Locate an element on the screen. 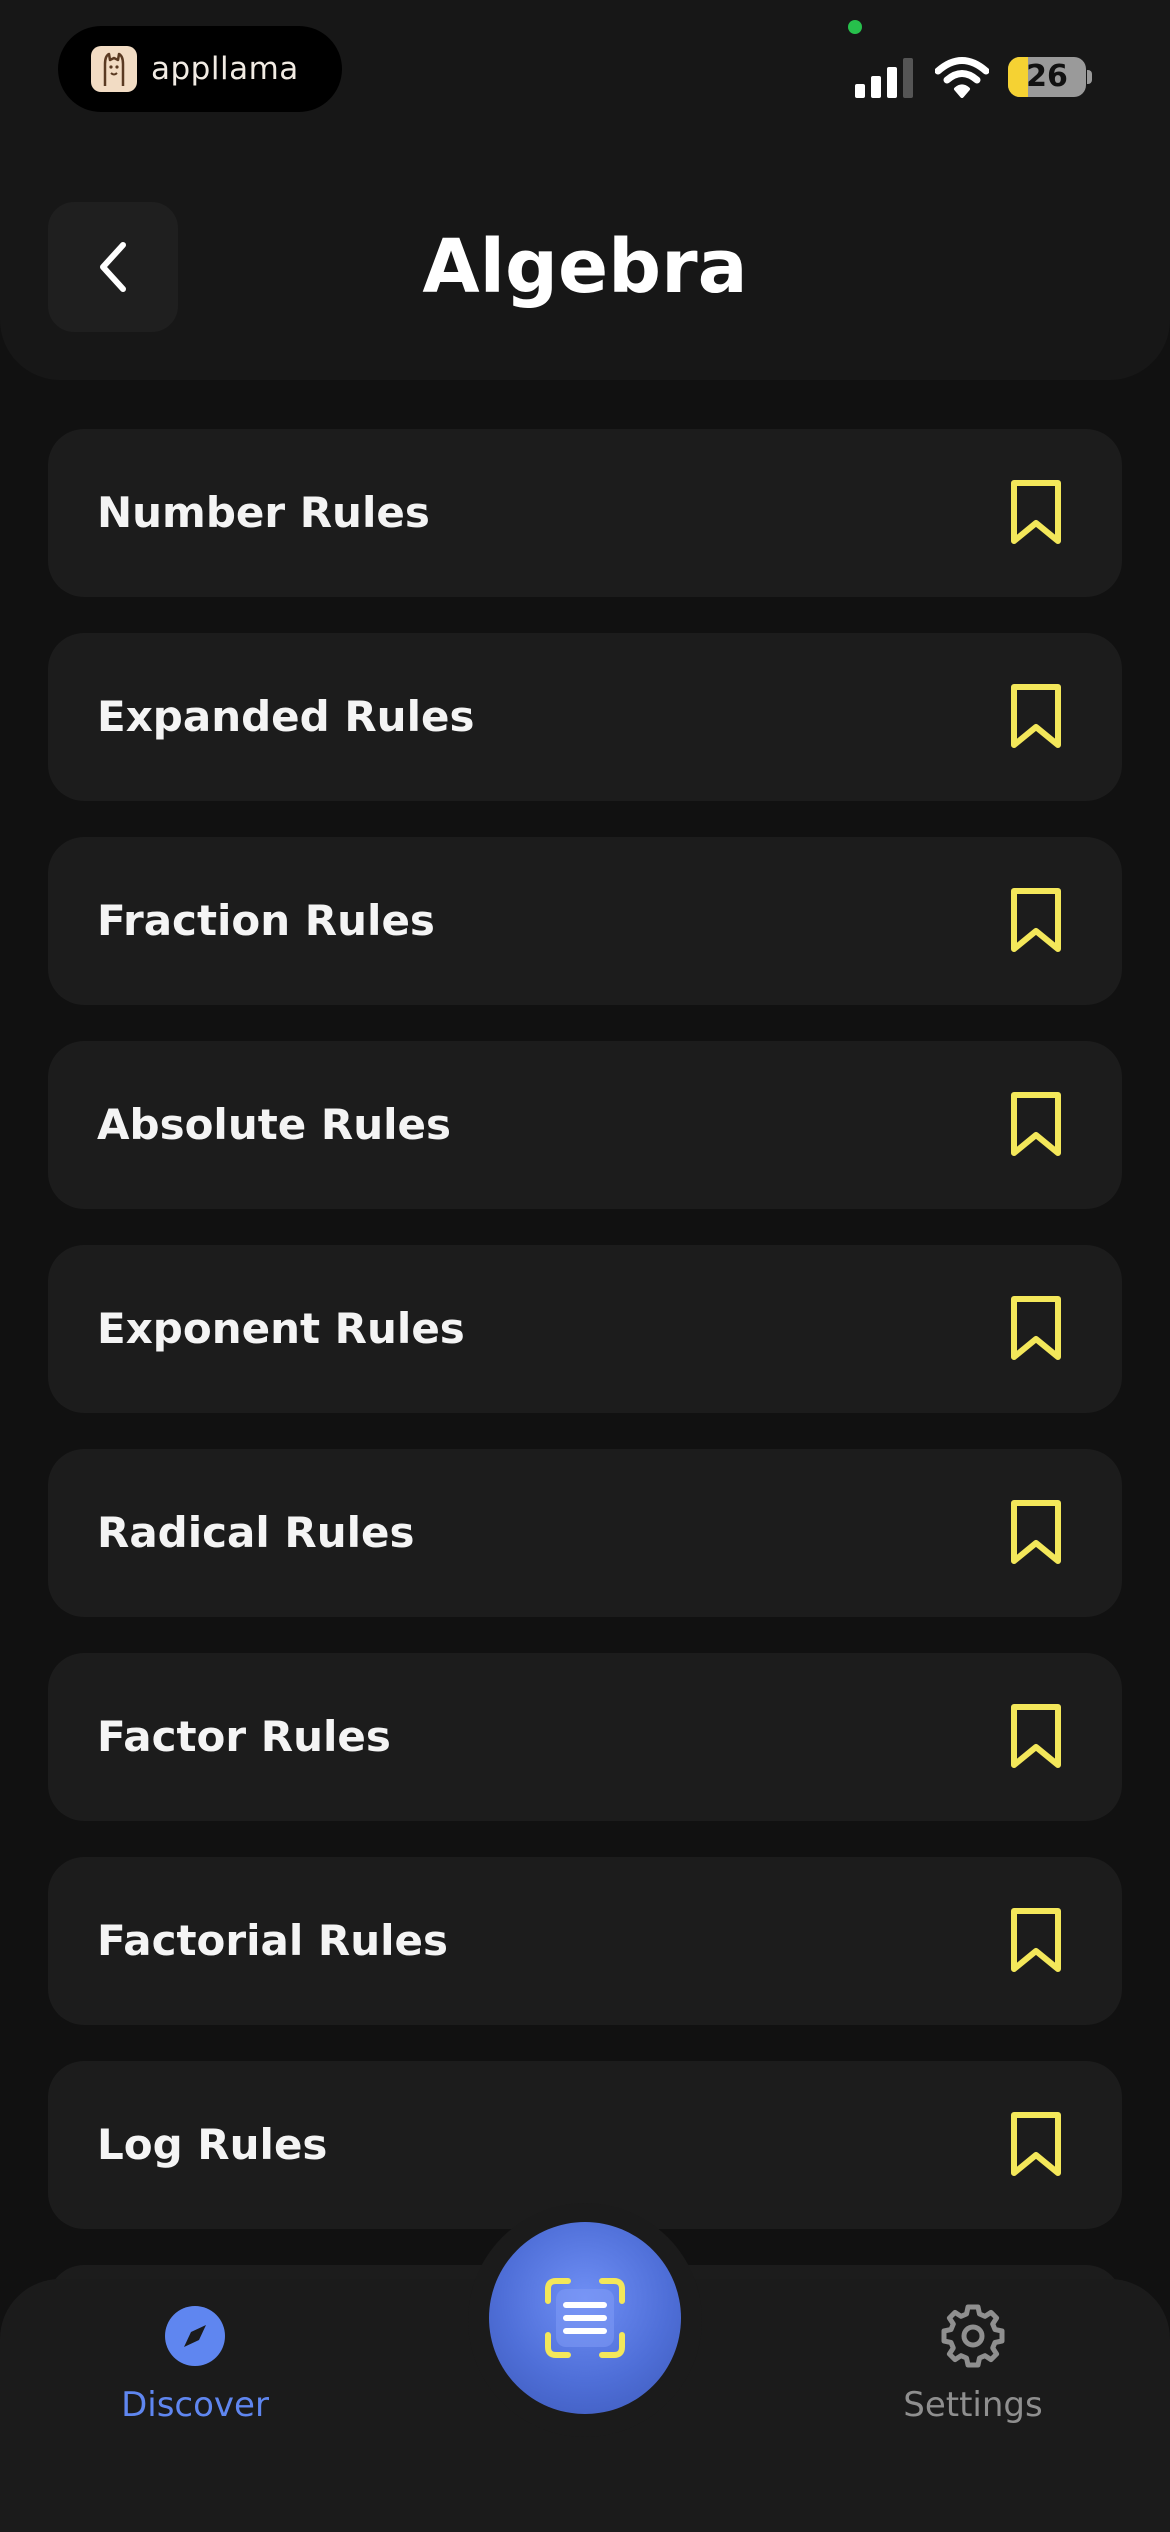 Image resolution: width=1170 pixels, height=2532 pixels. brand-pill: appllama is located at coordinates (200, 69).